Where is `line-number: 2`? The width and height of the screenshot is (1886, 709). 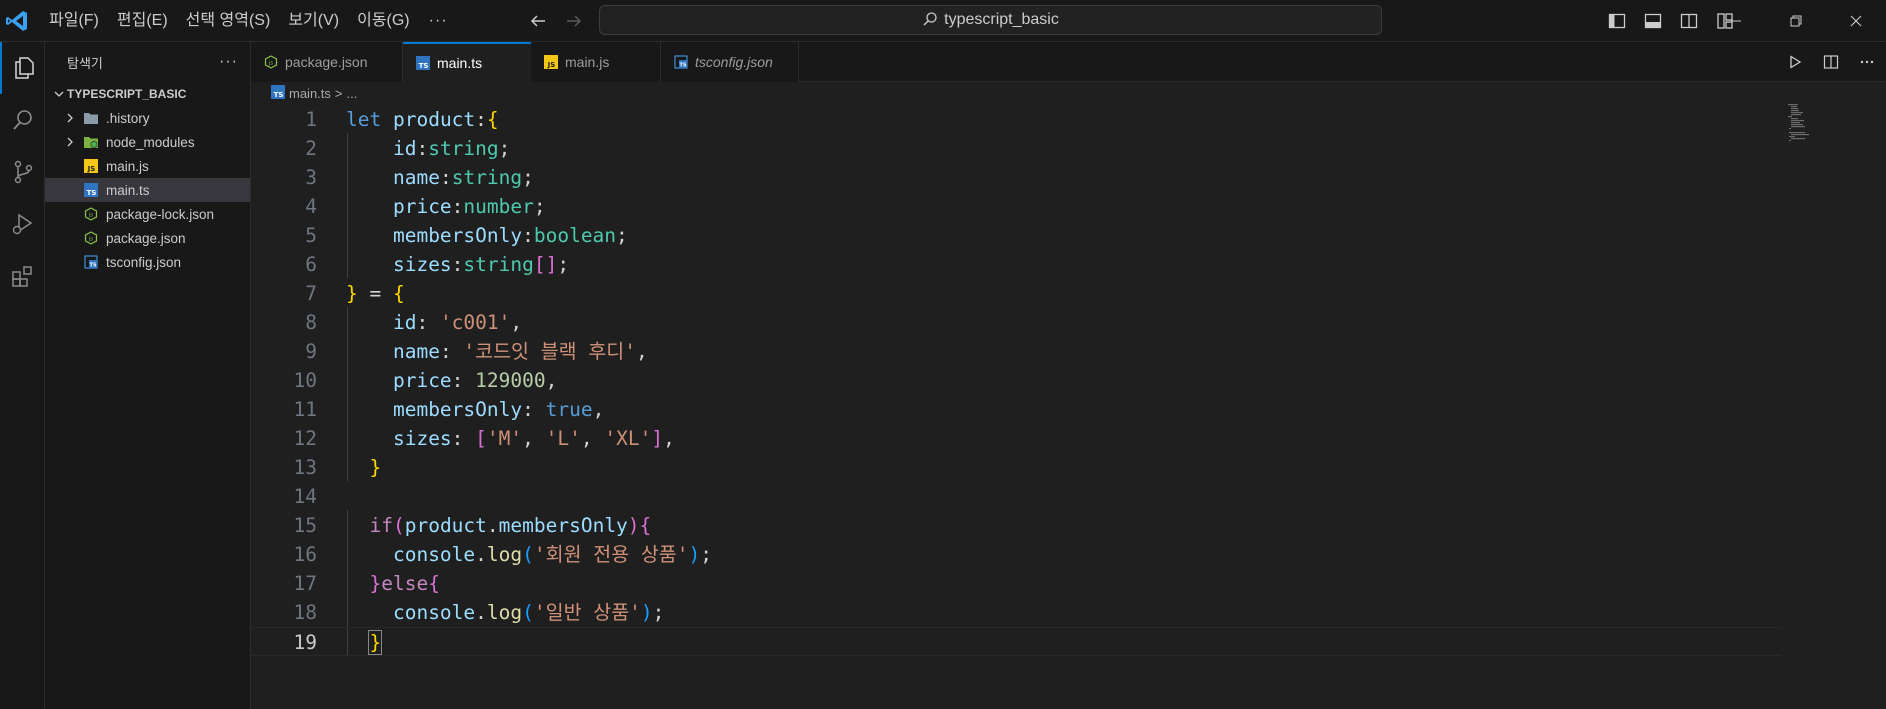 line-number: 2 is located at coordinates (311, 148).